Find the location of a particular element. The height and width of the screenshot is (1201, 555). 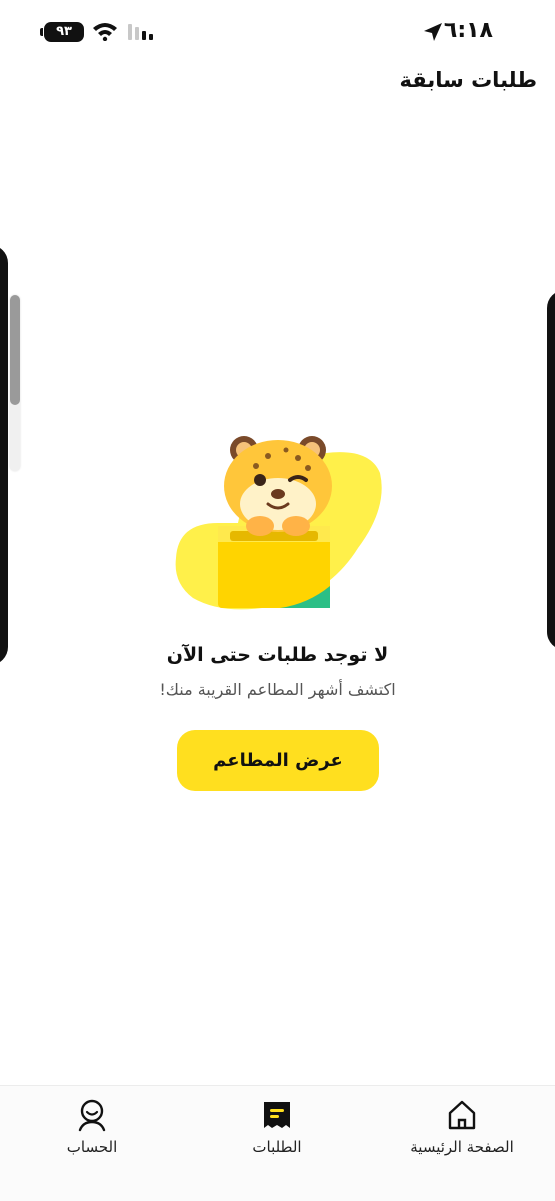

battery-level: ٩٣ is located at coordinates (64, 31).